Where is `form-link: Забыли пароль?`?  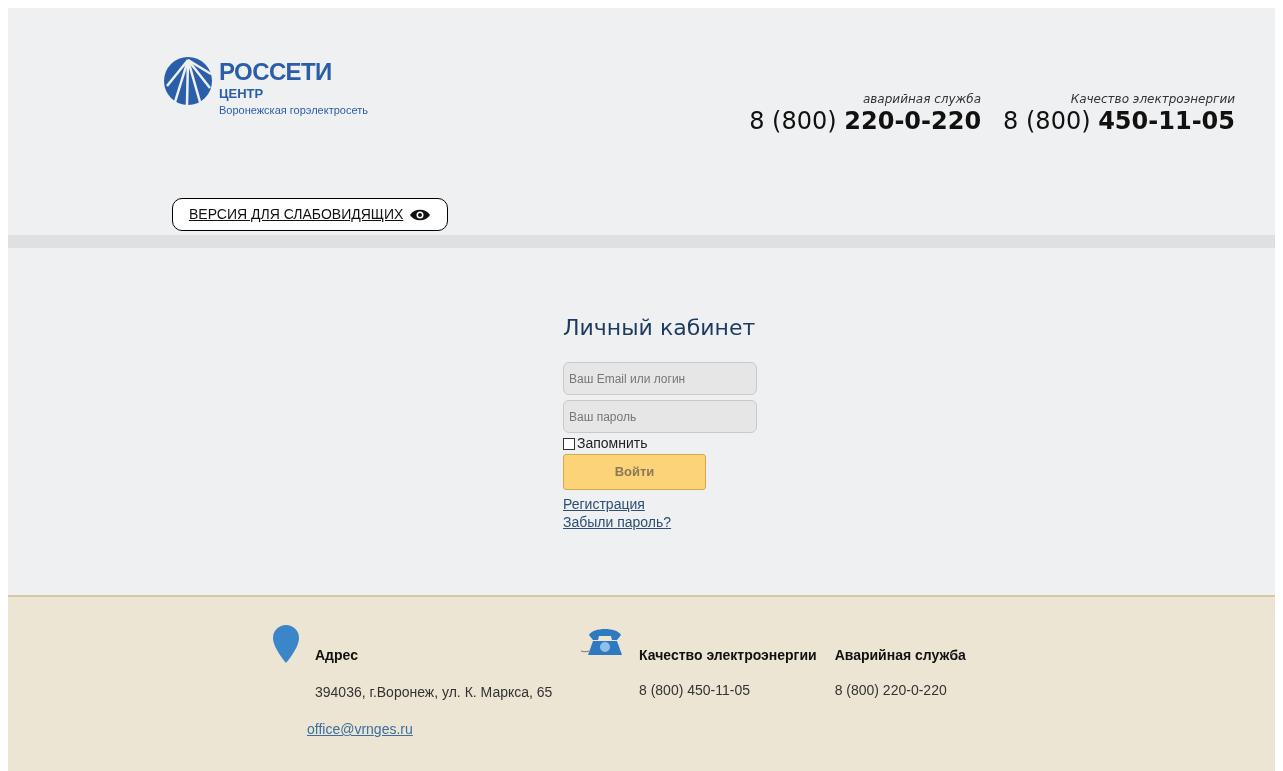 form-link: Забыли пароль? is located at coordinates (617, 522).